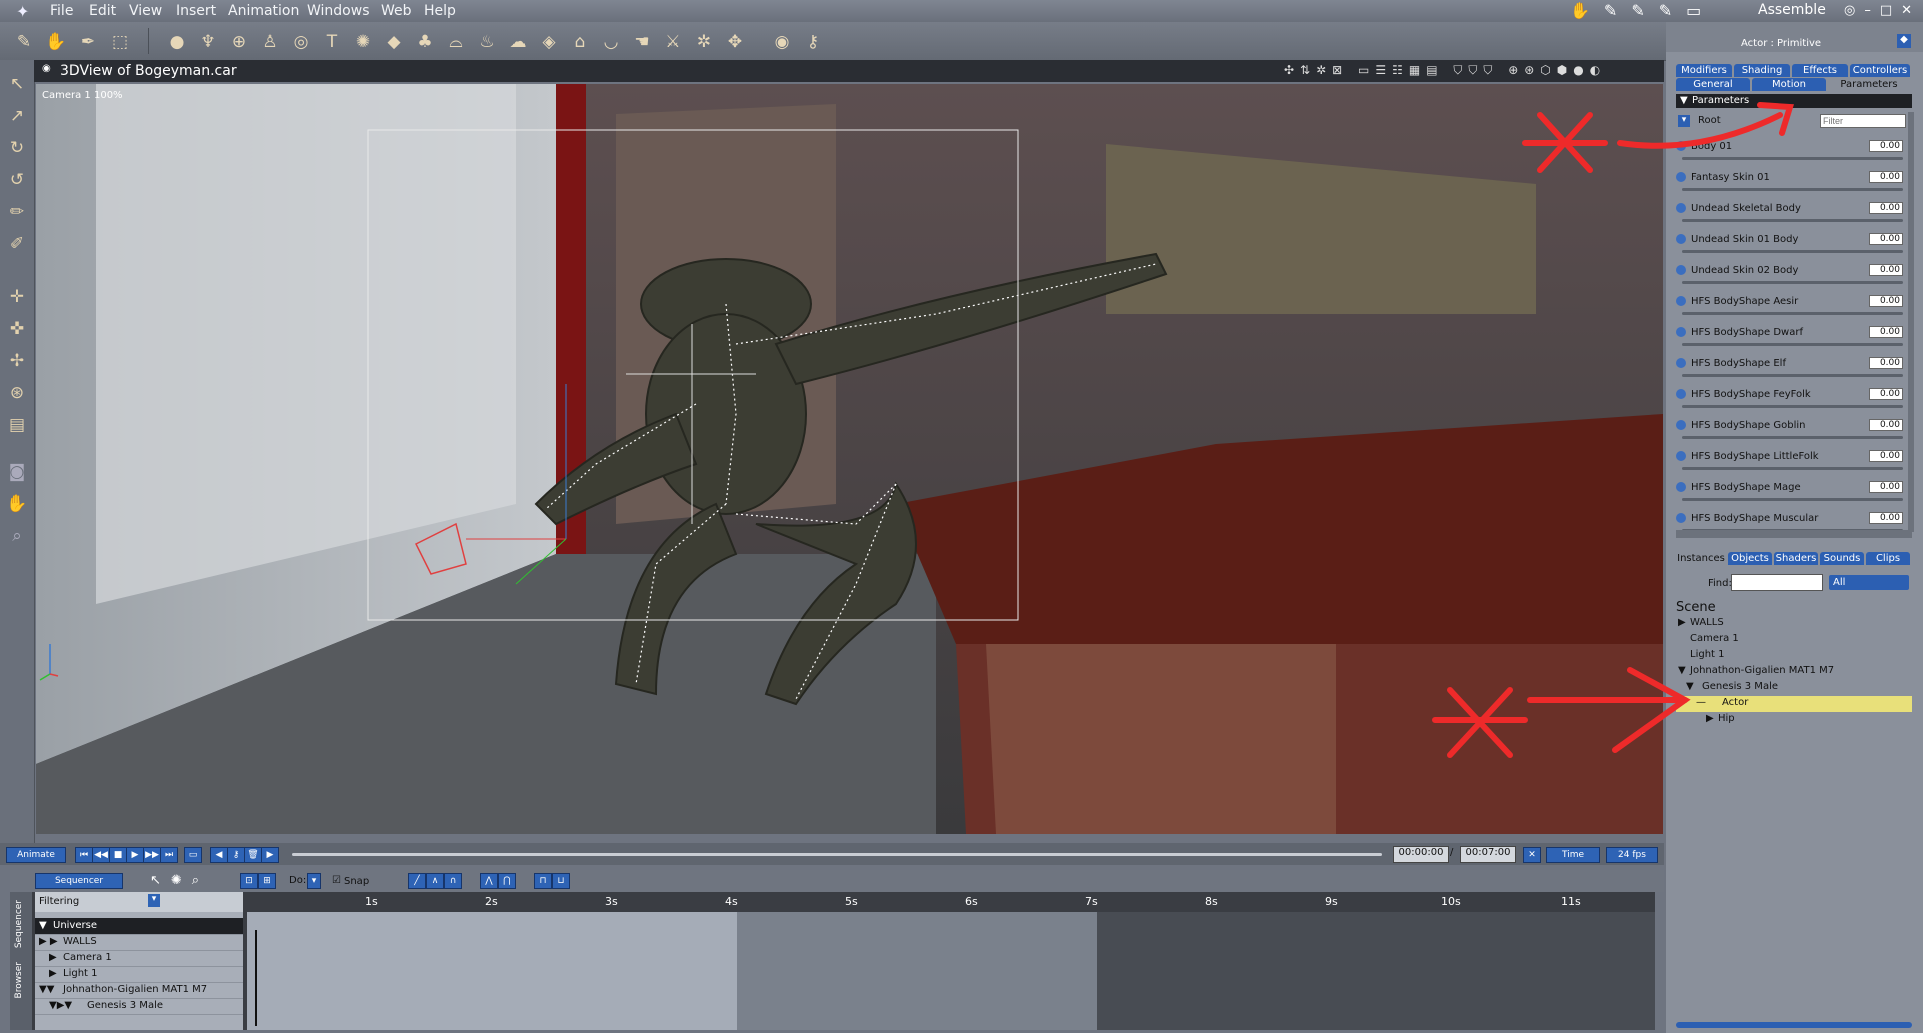 This screenshot has width=1923, height=1033. I want to click on scene-item: Light 1, so click(1794, 656).